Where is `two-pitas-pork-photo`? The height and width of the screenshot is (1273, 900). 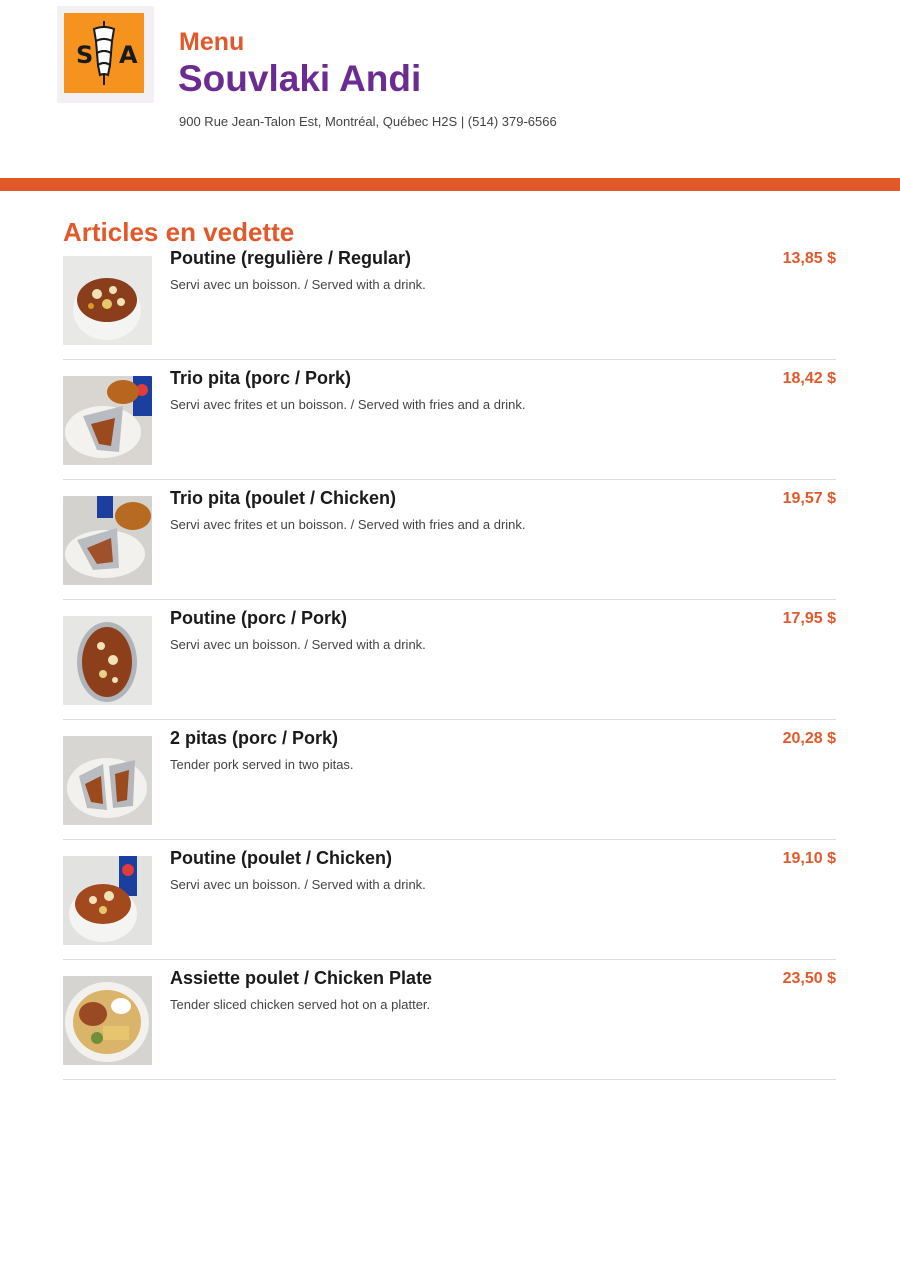 two-pitas-pork-photo is located at coordinates (107, 780).